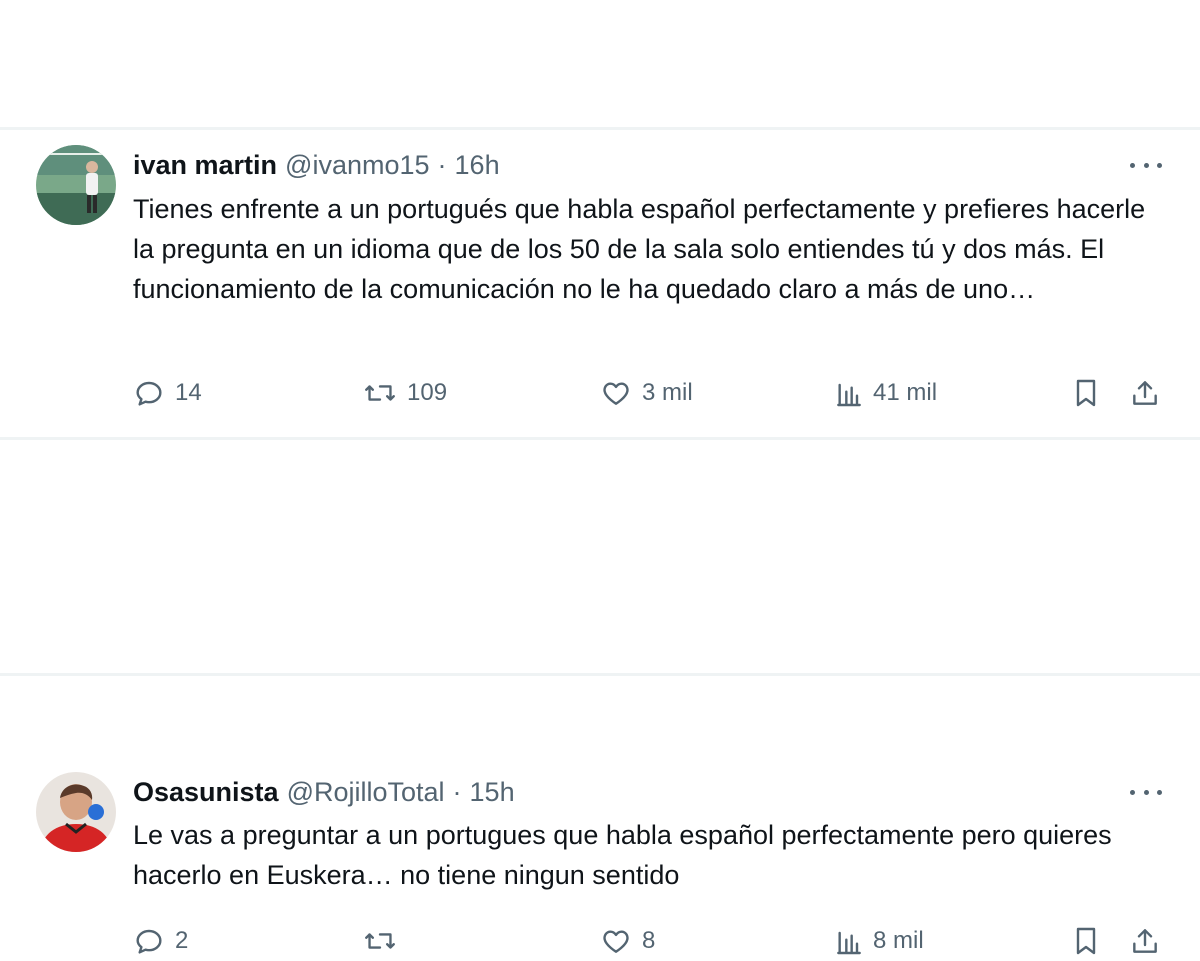 This screenshot has width=1200, height=961. I want to click on tweet-header: Osasunista @RojilloTotal · 15h, so click(324, 792).